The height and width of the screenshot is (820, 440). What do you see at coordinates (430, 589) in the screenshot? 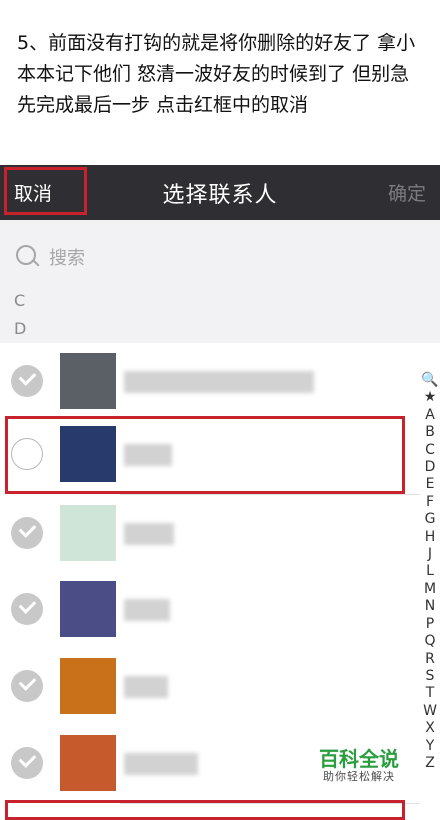
I see `index-letter: M` at bounding box center [430, 589].